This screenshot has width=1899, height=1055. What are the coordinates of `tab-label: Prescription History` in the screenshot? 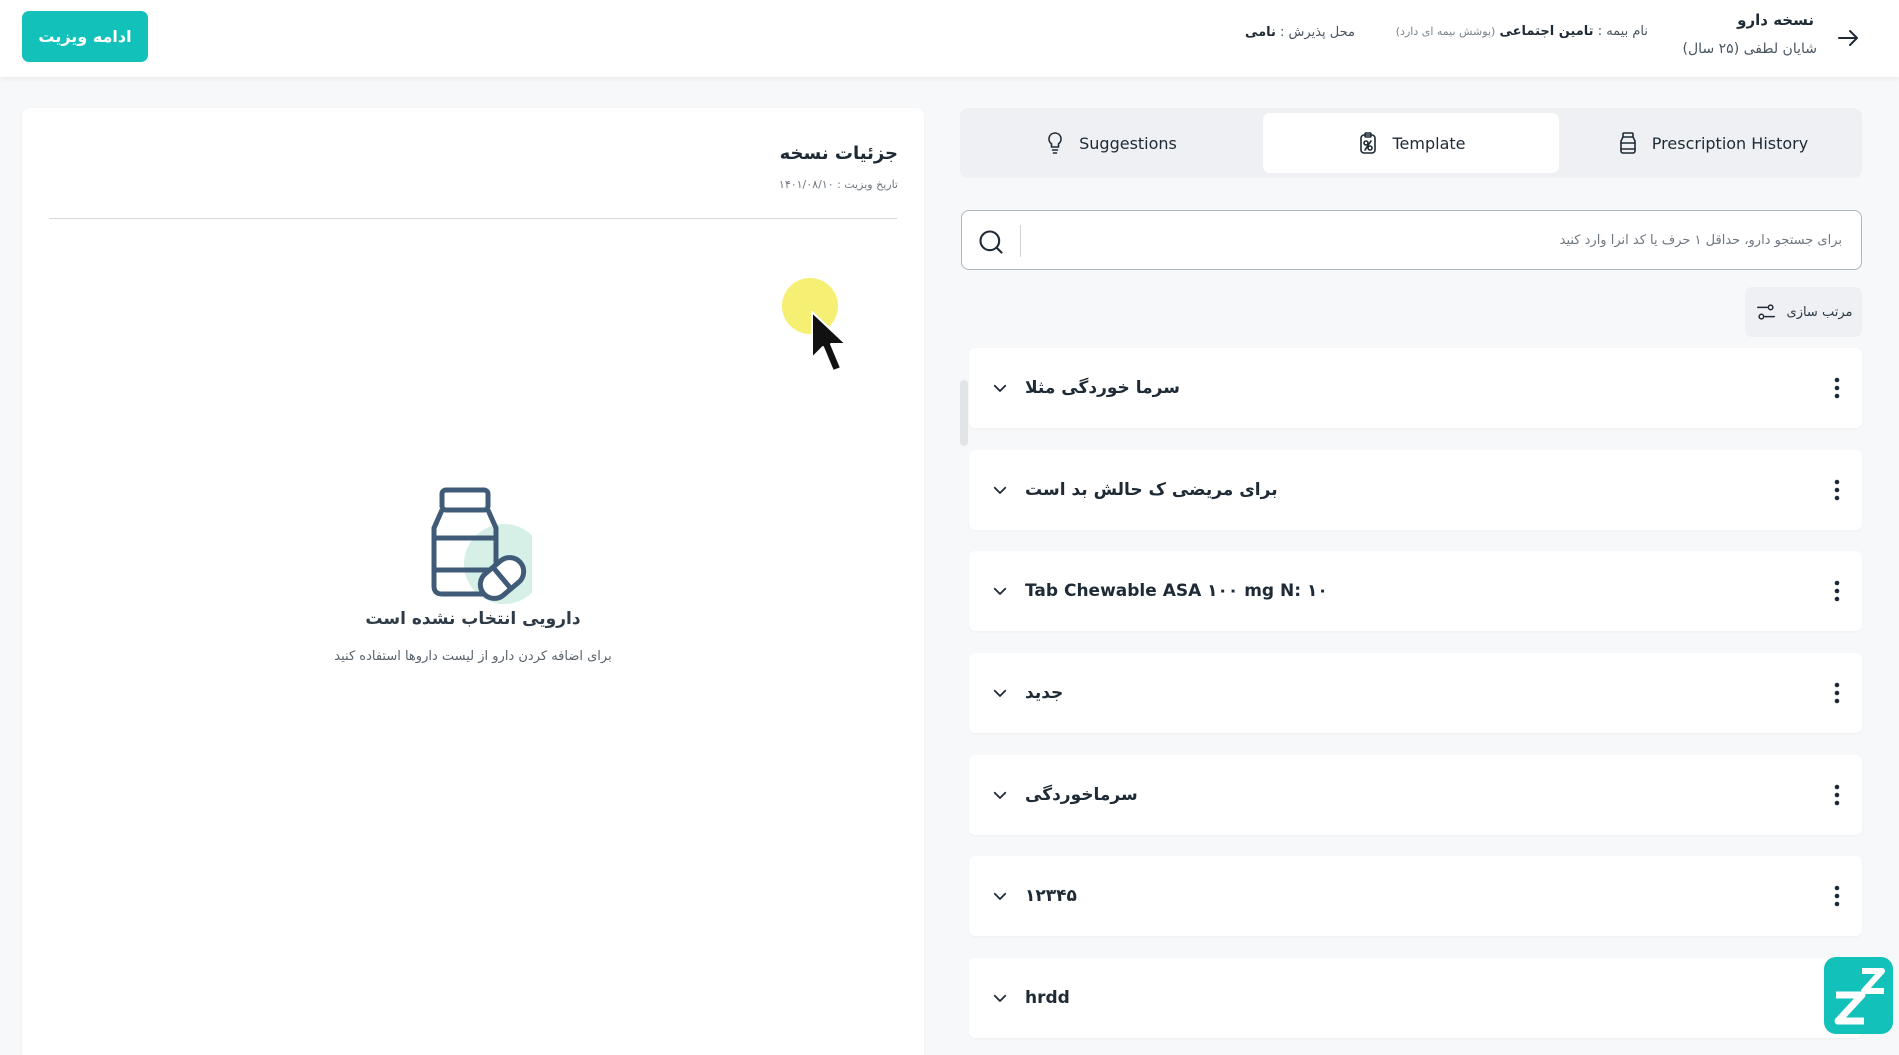 It's located at (1730, 143).